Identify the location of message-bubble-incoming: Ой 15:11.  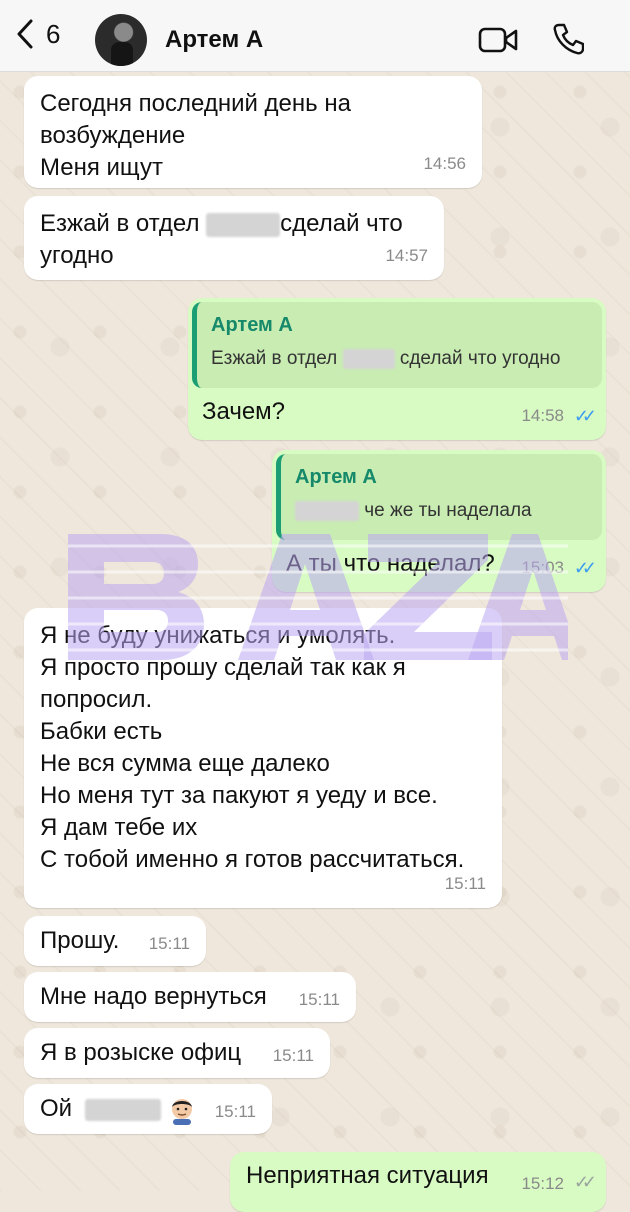
(148, 1109).